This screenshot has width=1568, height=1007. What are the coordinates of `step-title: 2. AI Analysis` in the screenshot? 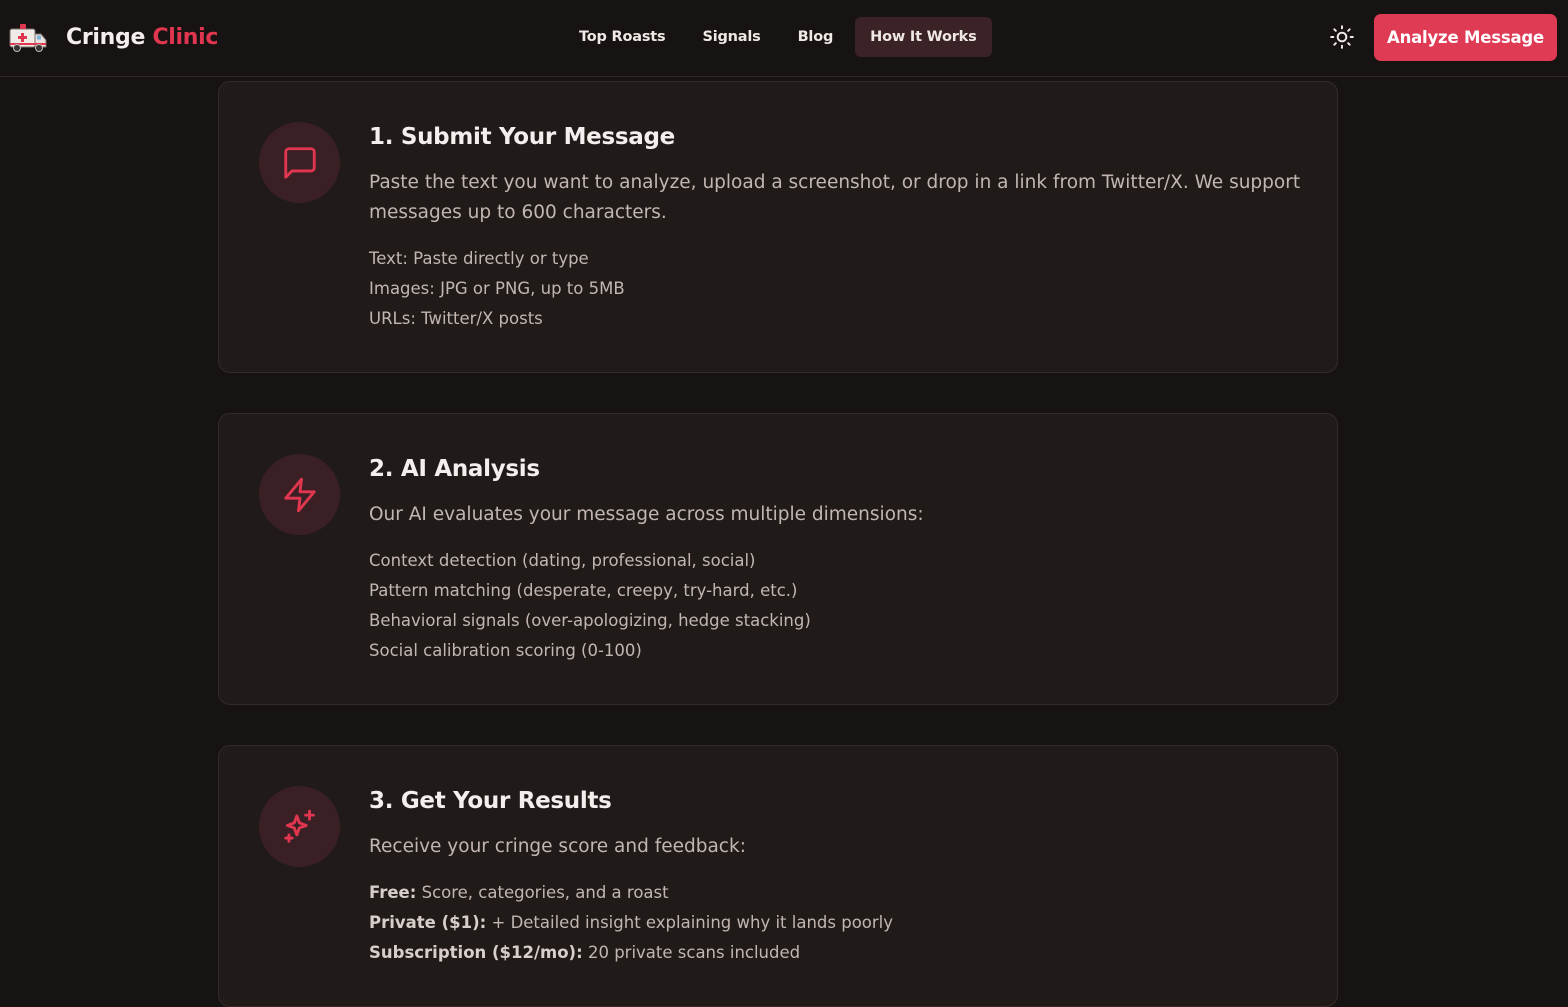 It's located at (454, 469).